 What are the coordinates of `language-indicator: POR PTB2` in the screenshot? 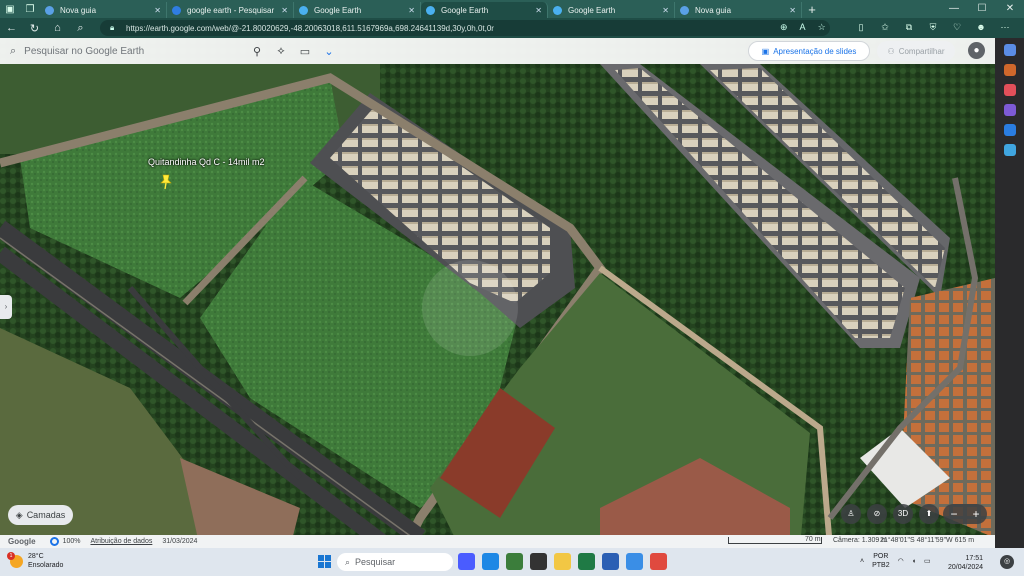 It's located at (881, 561).